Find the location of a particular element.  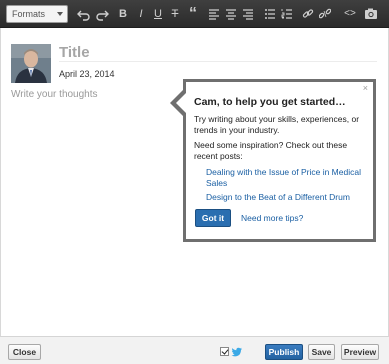

italic-icon: I is located at coordinates (141, 14).